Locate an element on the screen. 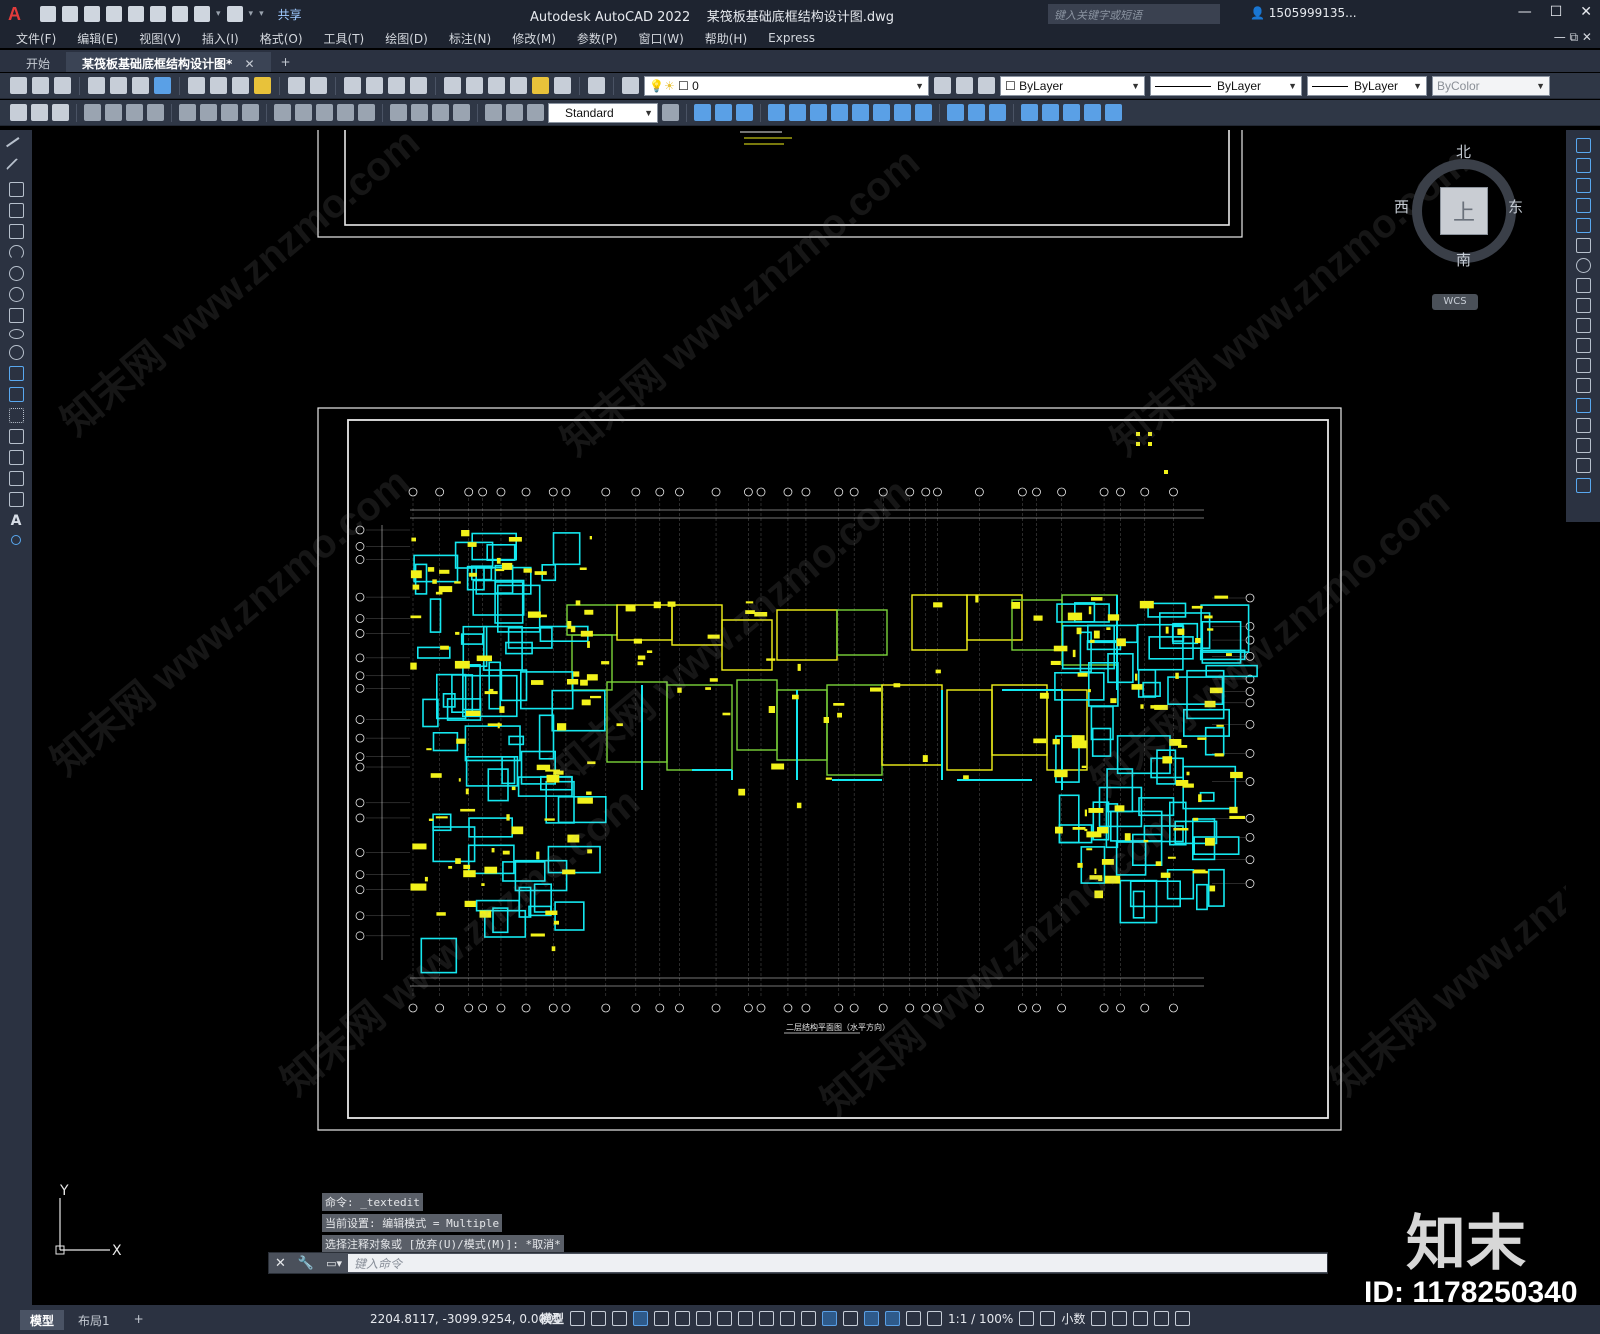  edit-spline-icon is located at coordinates (1113, 112).